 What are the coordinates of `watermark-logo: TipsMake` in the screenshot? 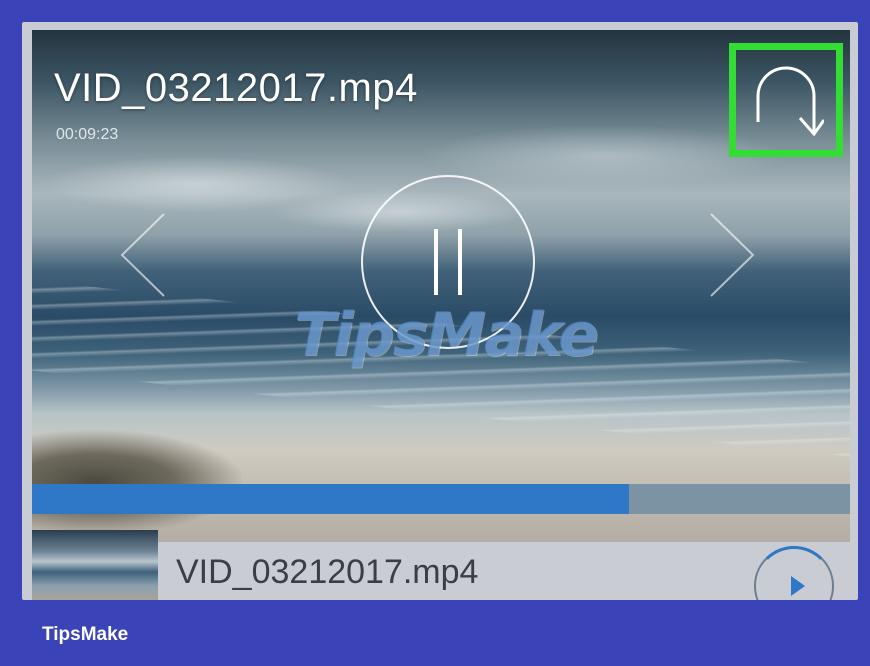 It's located at (446, 335).